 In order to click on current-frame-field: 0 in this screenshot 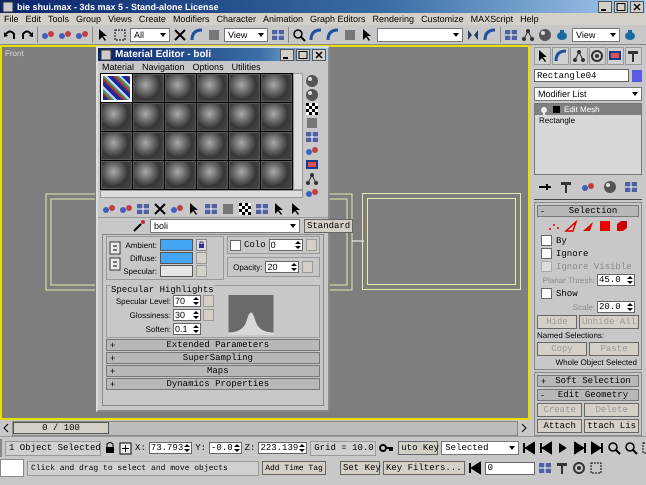, I will do `click(509, 468)`.